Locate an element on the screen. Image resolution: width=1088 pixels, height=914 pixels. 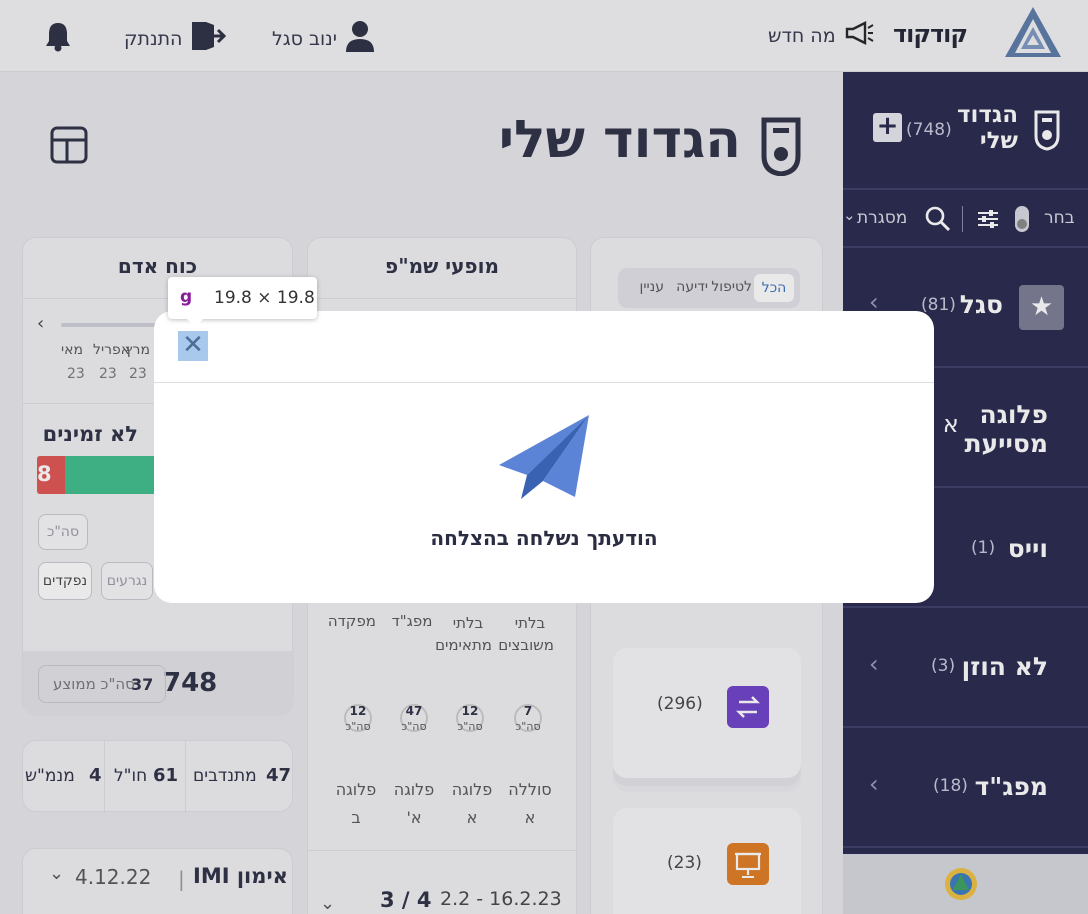
modal-divider is located at coordinates (544, 382).